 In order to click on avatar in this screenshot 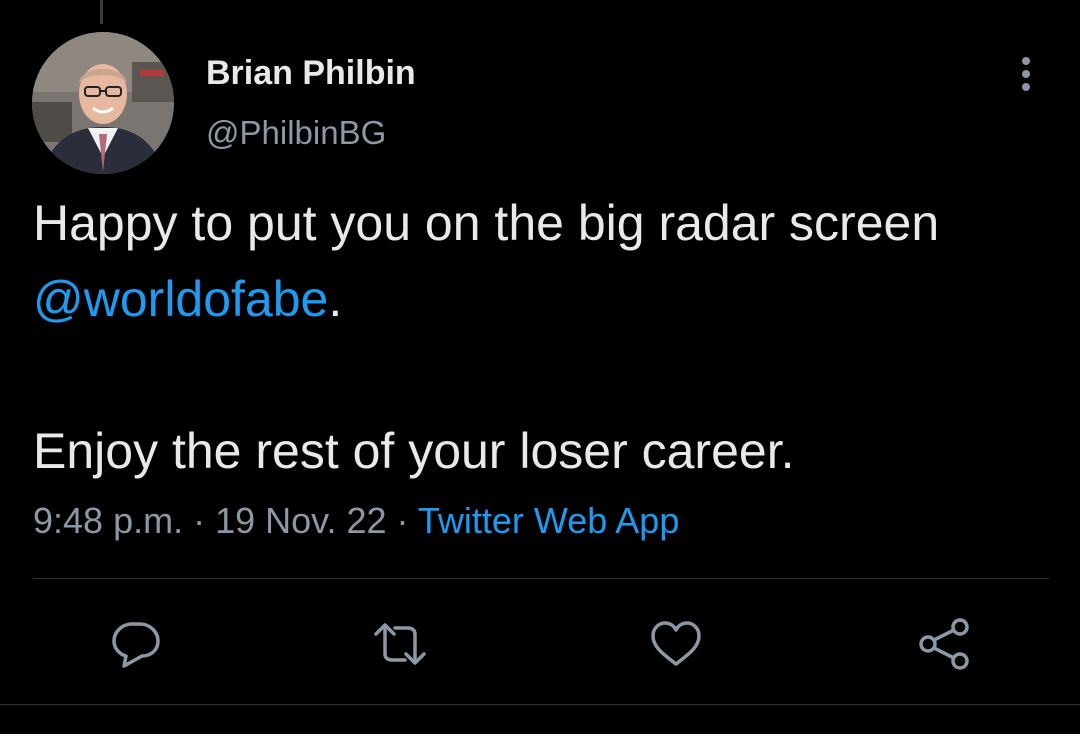, I will do `click(103, 103)`.